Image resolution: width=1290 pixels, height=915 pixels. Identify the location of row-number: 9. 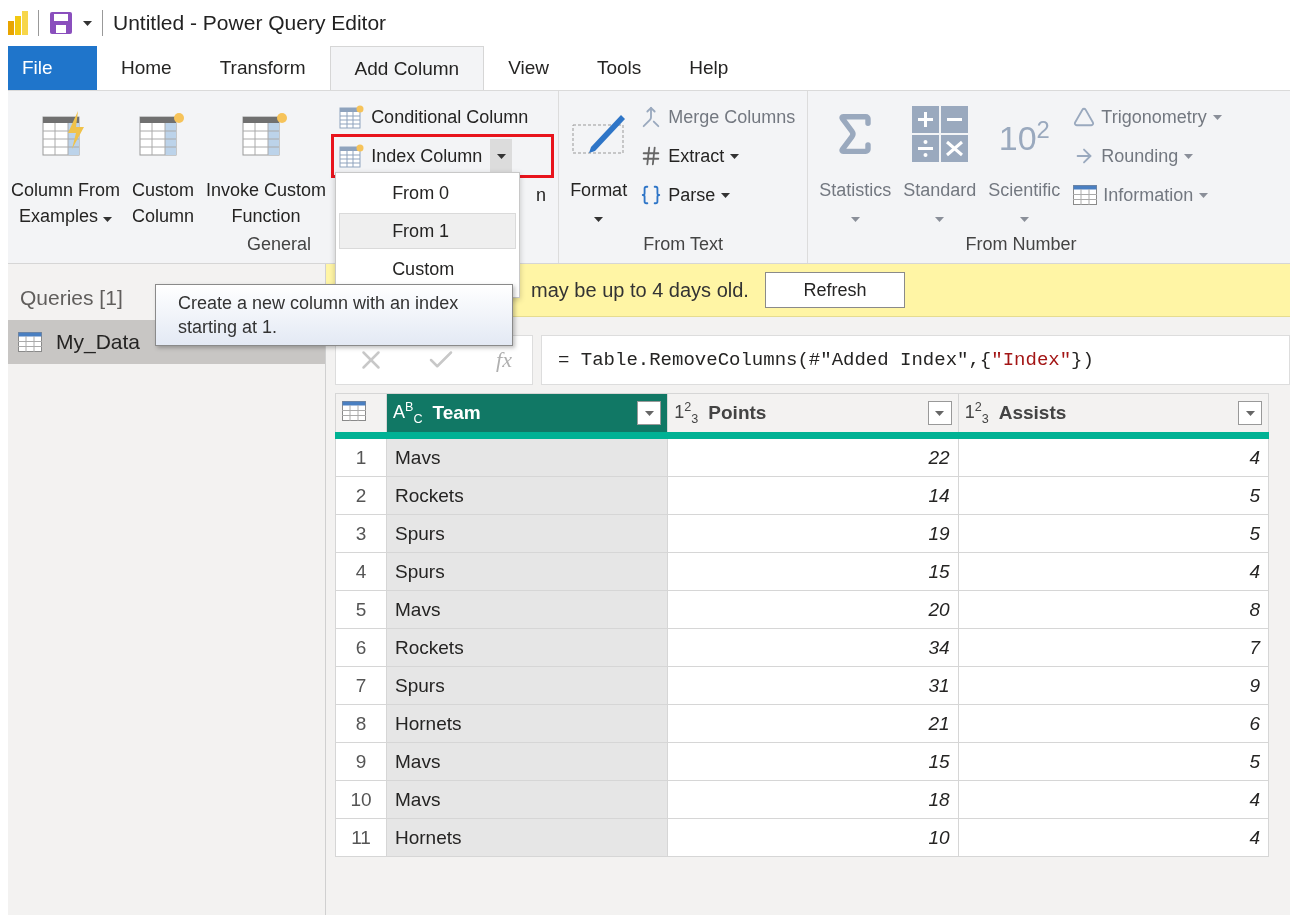
(361, 761).